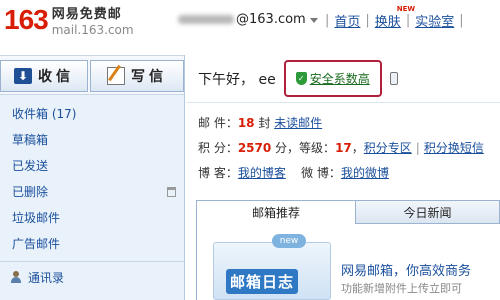 The height and width of the screenshot is (300, 500). What do you see at coordinates (303, 148) in the screenshot?
I see `points-unit: 分，等级：` at bounding box center [303, 148].